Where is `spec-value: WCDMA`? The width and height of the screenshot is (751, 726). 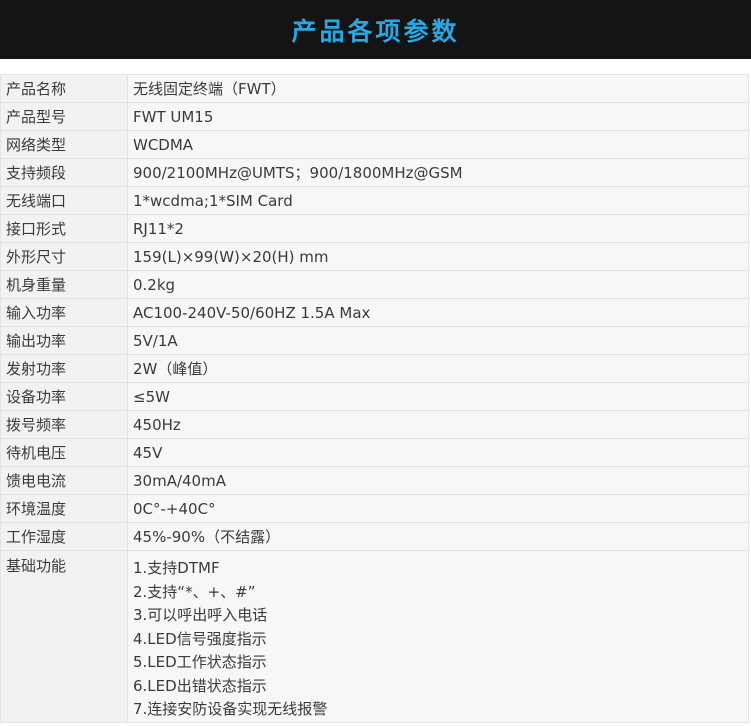 spec-value: WCDMA is located at coordinates (438, 144).